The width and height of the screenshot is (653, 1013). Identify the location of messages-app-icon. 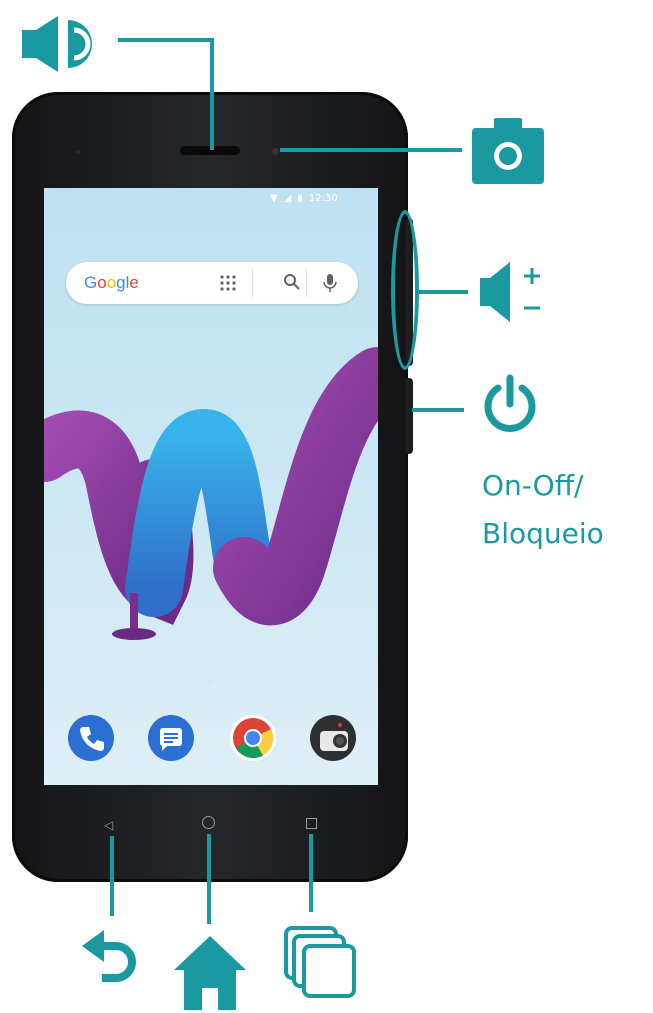
(171, 738).